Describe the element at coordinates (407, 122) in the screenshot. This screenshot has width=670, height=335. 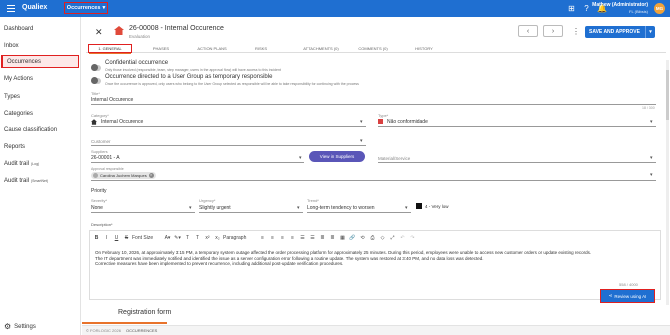
I see `type-select: Não conformidade` at that location.